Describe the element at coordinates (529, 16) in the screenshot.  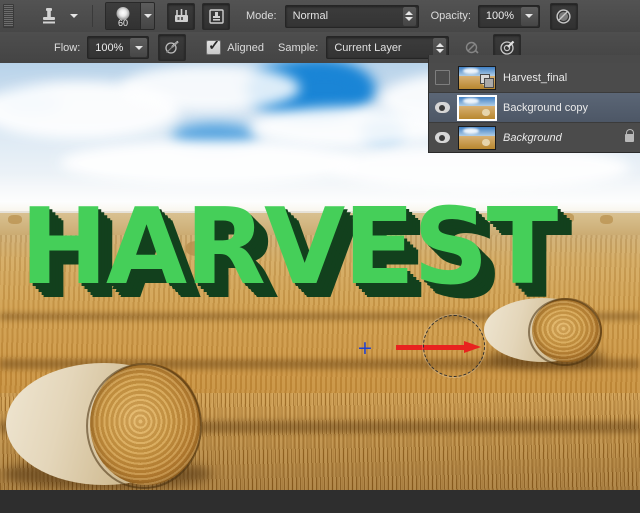
I see `opacity-chevron-down-icon` at that location.